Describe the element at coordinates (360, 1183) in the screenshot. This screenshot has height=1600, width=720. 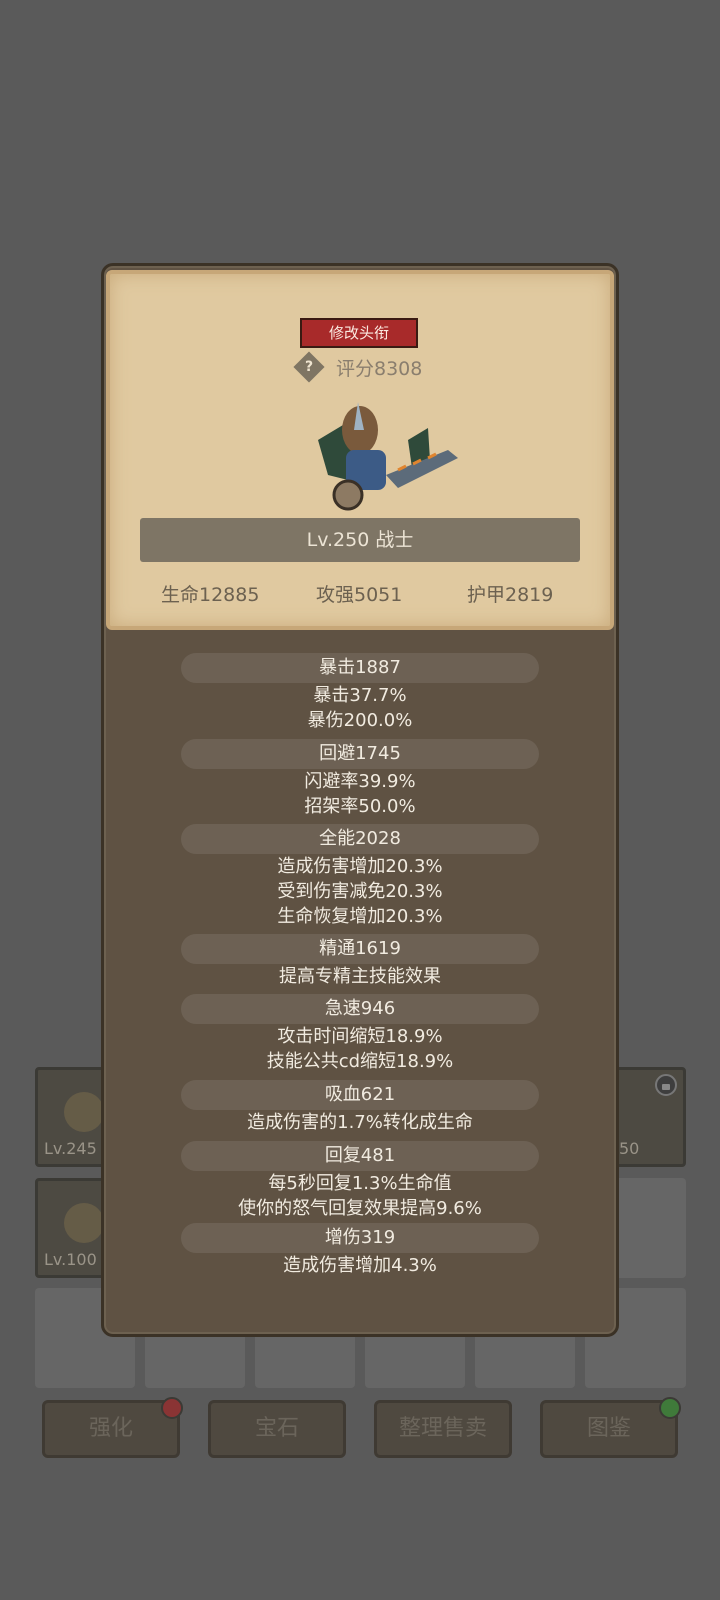
I see `attribute-line: 每5秒回复1.3%生命值` at that location.